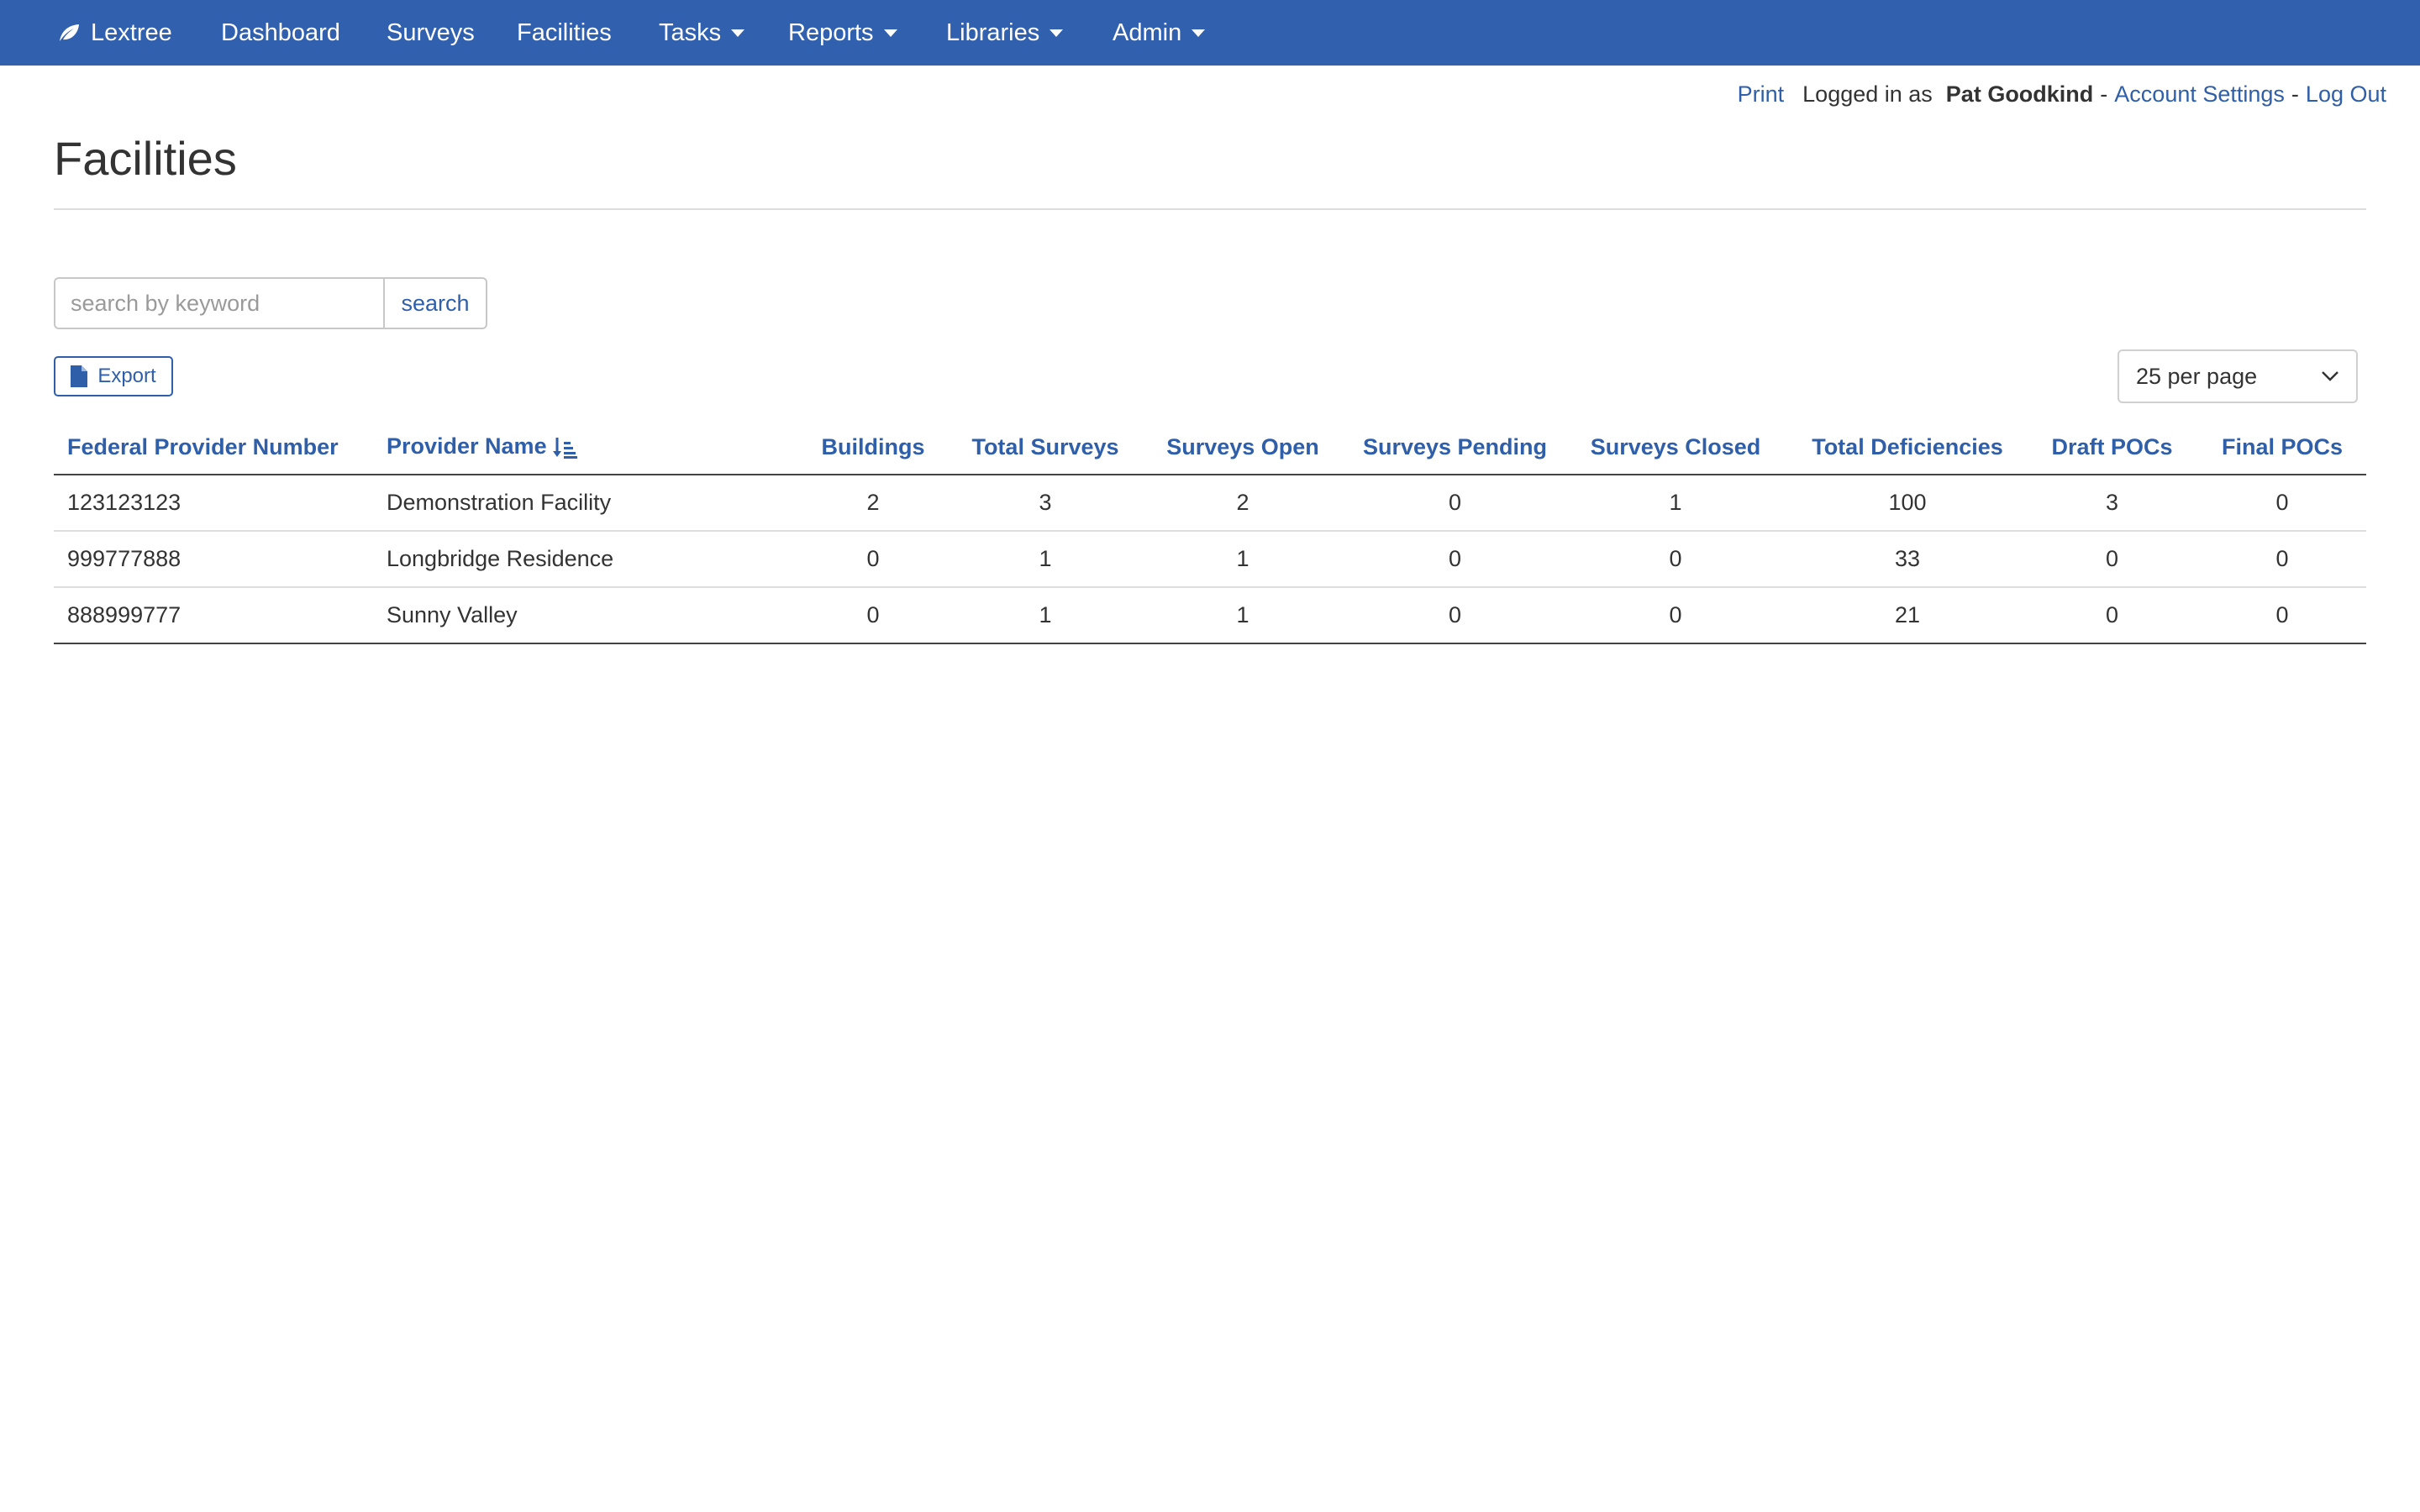 This screenshot has width=2420, height=1512. I want to click on nav-reports-label: Reports, so click(831, 32).